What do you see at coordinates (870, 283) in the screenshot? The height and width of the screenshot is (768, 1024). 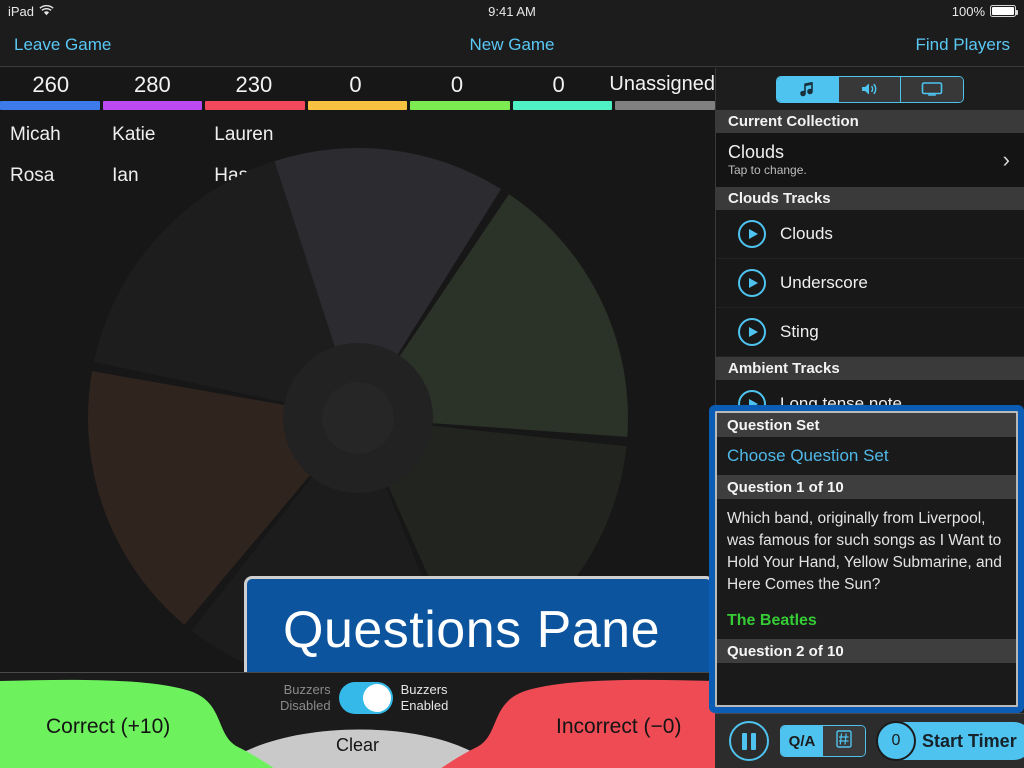 I see `track-row: Underscore` at bounding box center [870, 283].